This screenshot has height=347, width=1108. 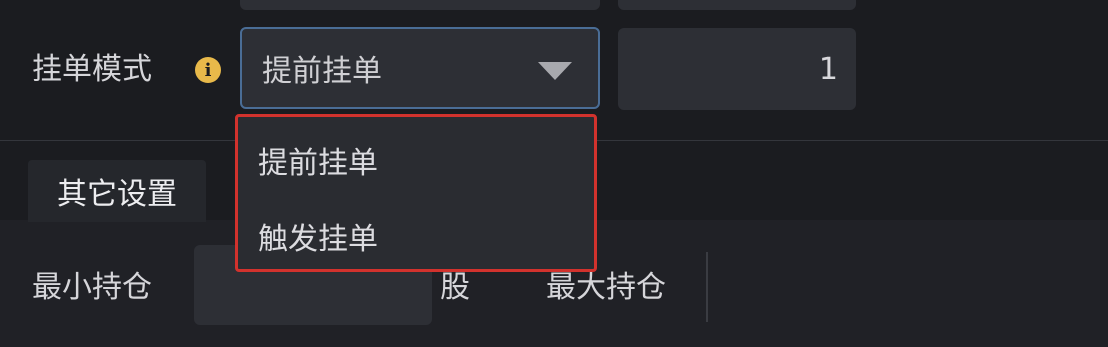 I want to click on order-mode-select-value: 提前挂单, so click(x=322, y=71).